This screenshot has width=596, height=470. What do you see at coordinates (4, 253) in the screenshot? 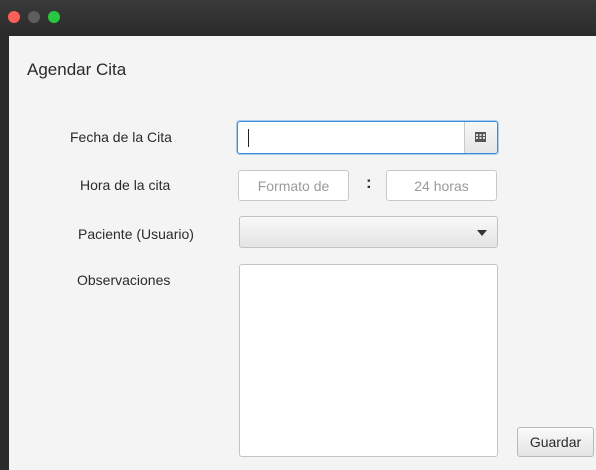
I see `window-edge` at bounding box center [4, 253].